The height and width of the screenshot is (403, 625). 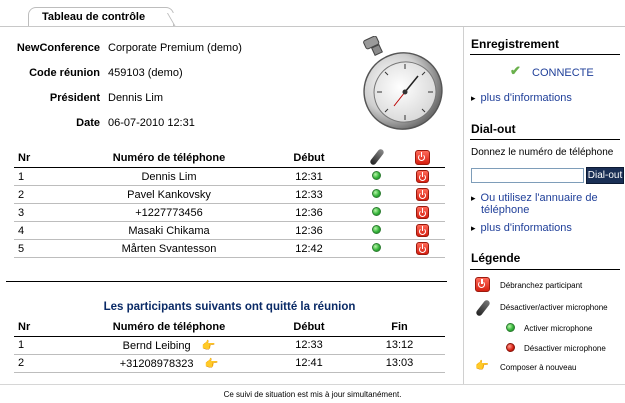 What do you see at coordinates (101, 17) in the screenshot?
I see `tab-dashboard: Tableau de contrôle` at bounding box center [101, 17].